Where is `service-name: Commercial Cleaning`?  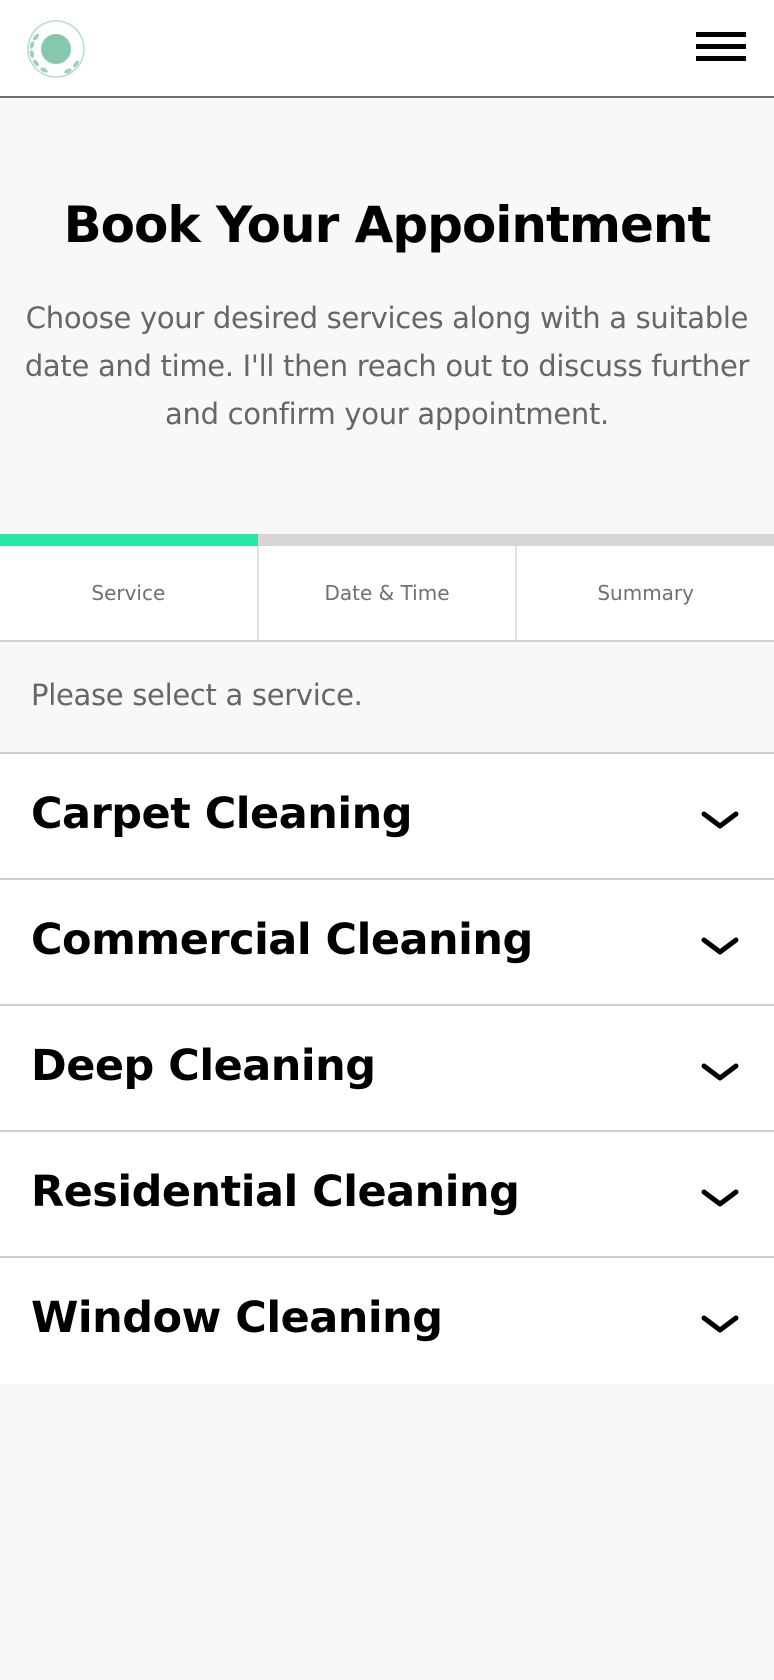
service-name: Commercial Cleaning is located at coordinates (282, 940).